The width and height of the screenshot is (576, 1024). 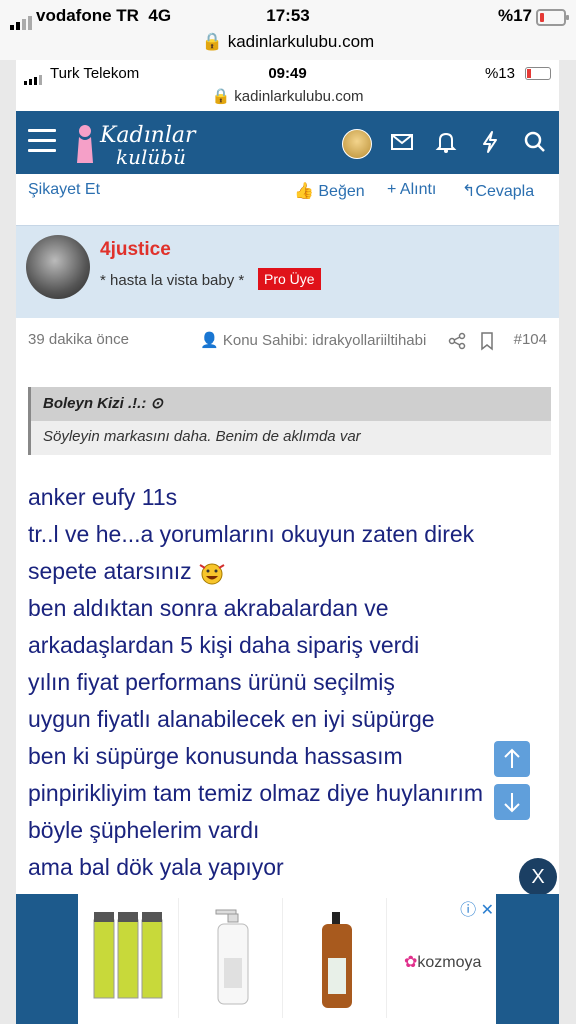 I want to click on content-line: sepete atarsınız, so click(x=110, y=571).